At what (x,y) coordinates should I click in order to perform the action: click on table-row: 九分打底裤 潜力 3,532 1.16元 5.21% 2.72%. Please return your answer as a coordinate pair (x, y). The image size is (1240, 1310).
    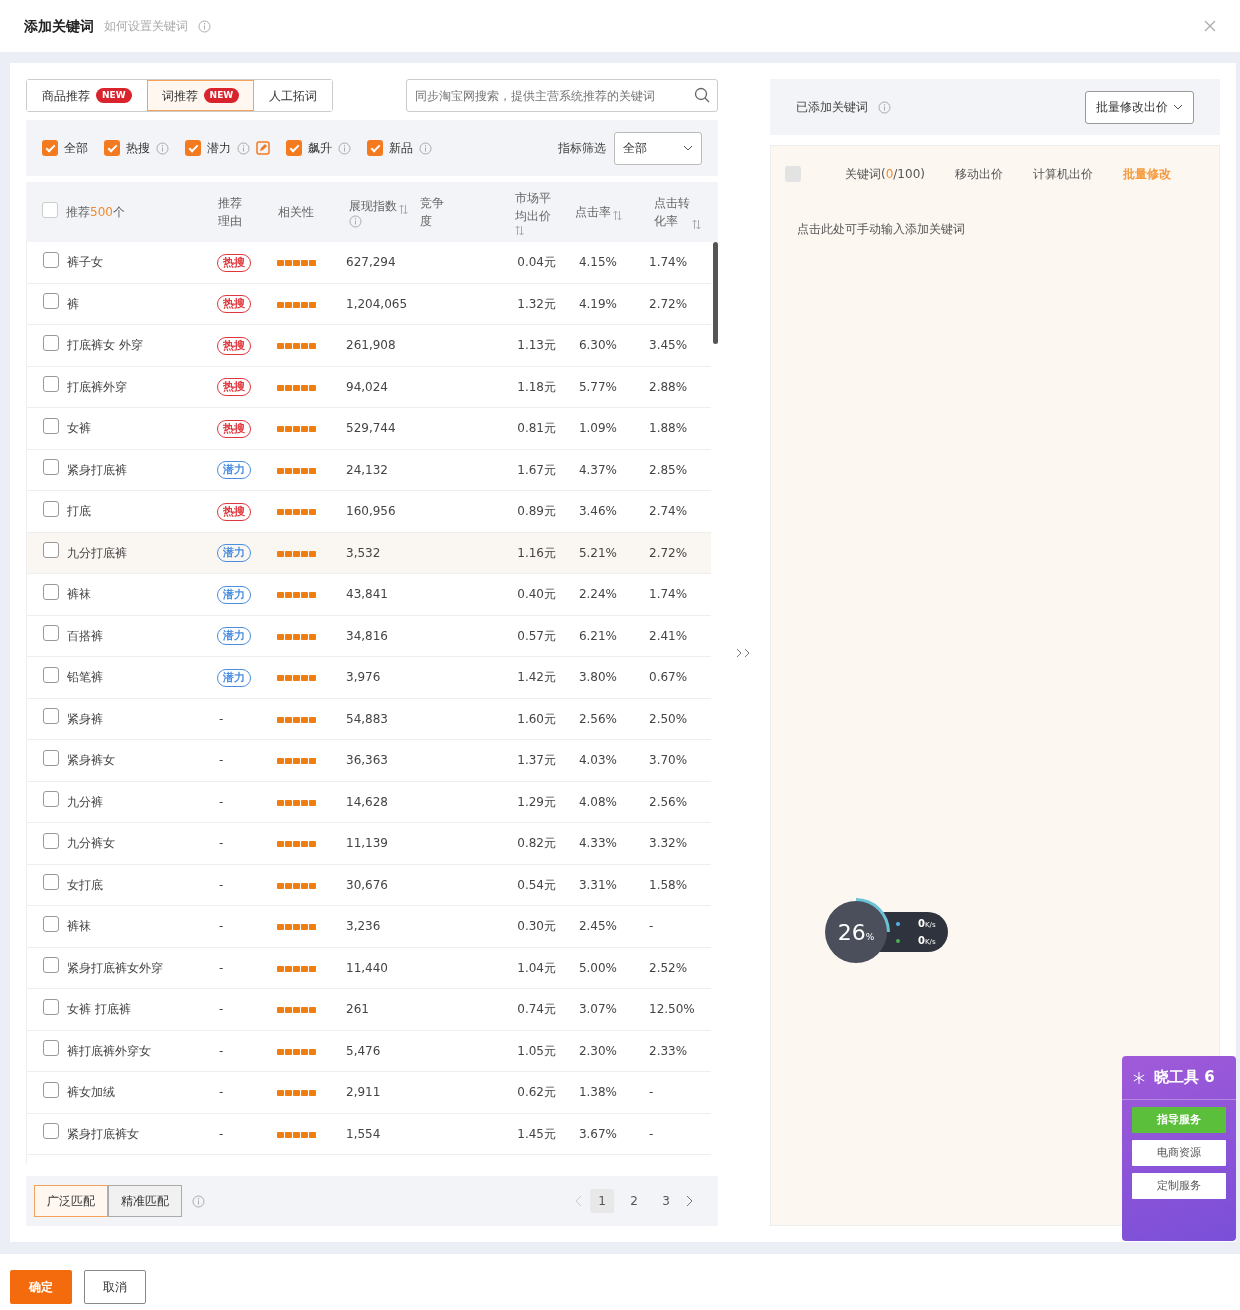
    Looking at the image, I should click on (369, 553).